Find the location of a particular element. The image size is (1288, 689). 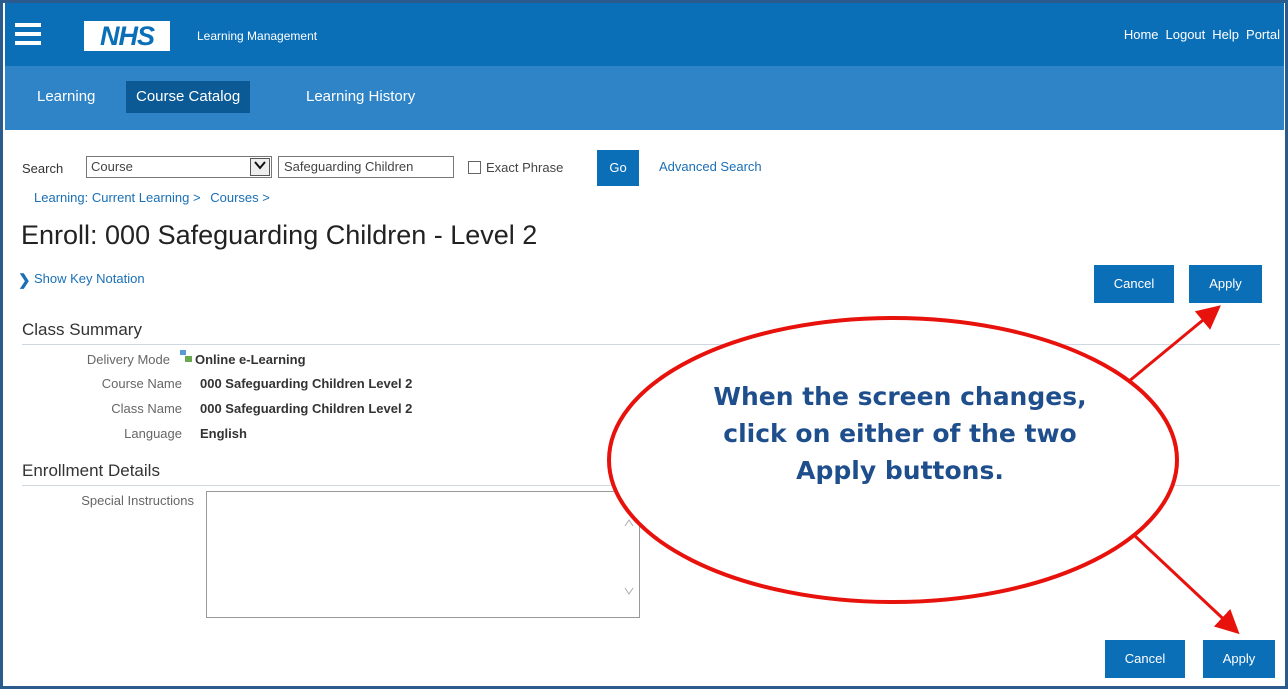

tab-bar: Learning Course Catalog Learning History is located at coordinates (644, 98).